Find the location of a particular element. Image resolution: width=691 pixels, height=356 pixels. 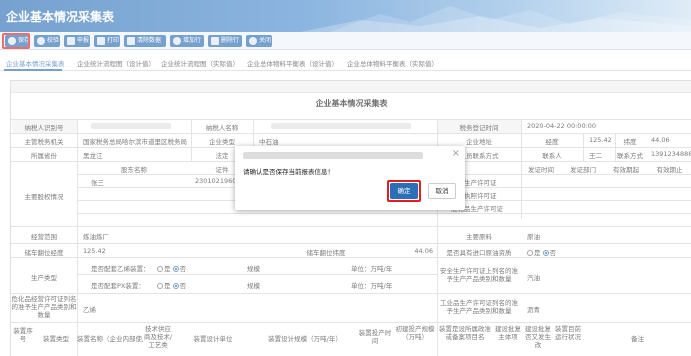

dialog-ok-button: 确定 is located at coordinates (404, 191).